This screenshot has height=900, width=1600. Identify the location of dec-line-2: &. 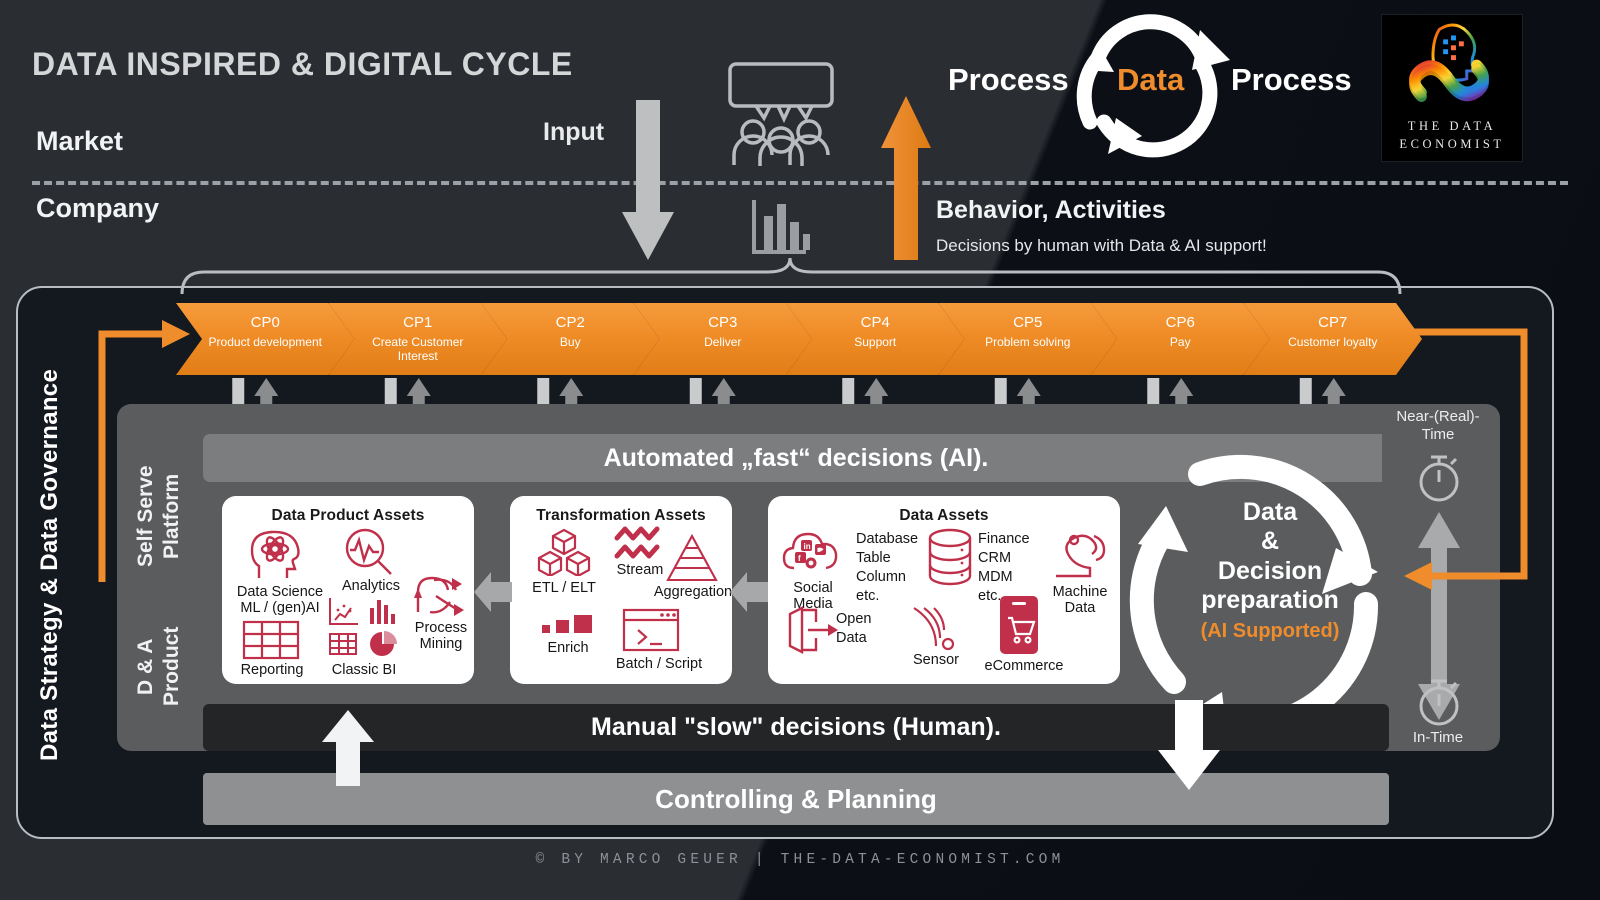
(1270, 541).